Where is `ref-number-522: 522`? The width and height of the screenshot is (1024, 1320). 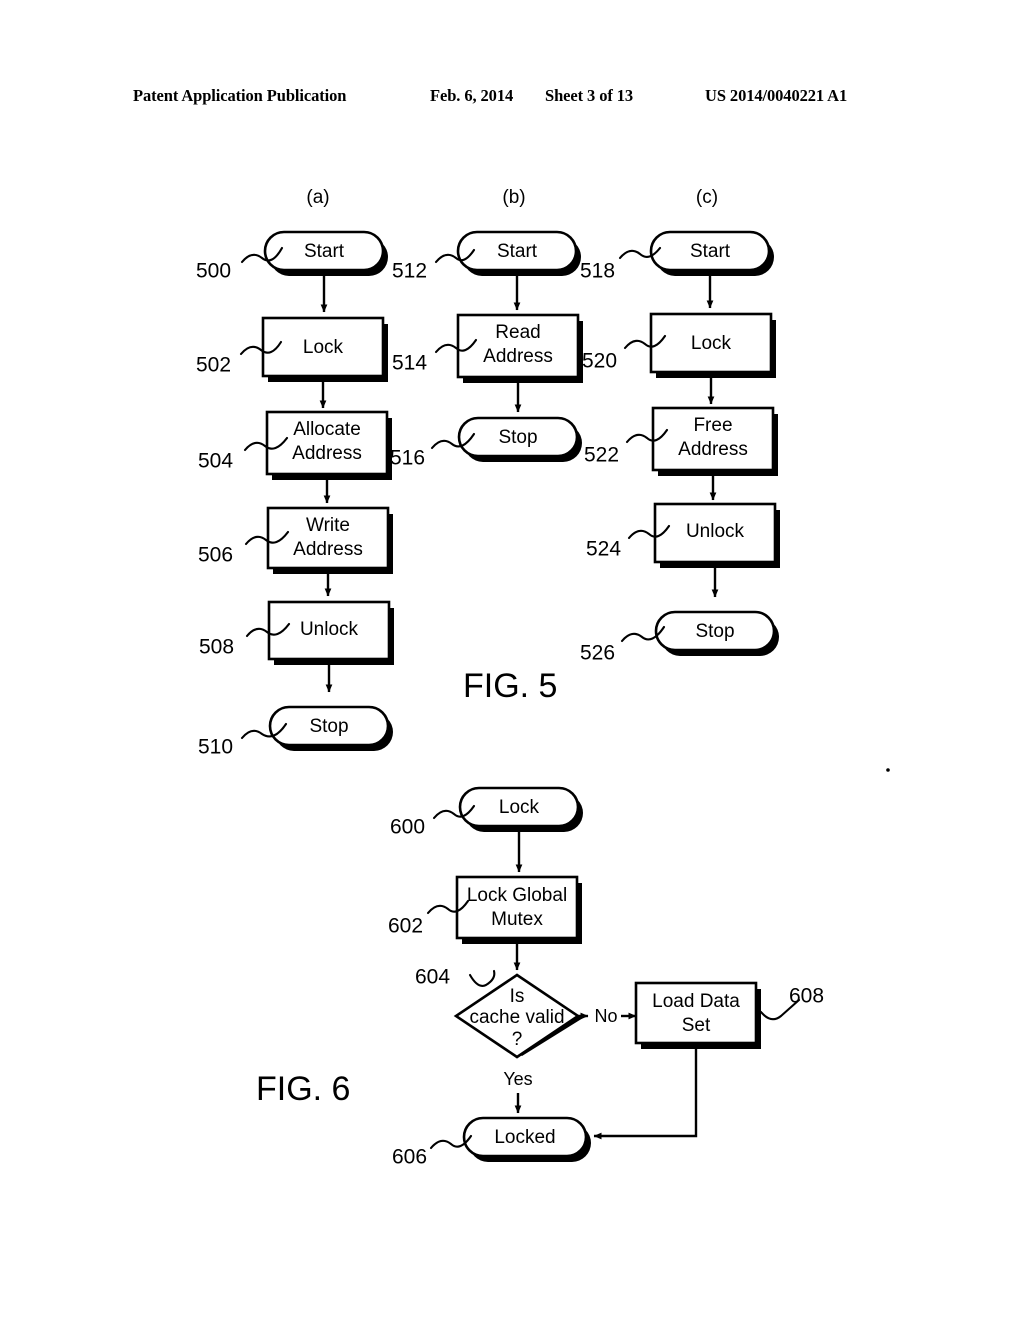 ref-number-522: 522 is located at coordinates (601, 455).